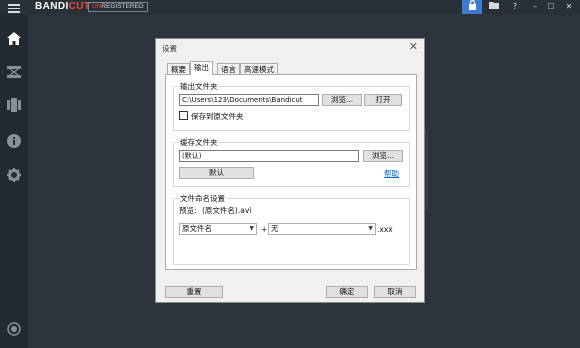 This screenshot has width=580, height=348. Describe the element at coordinates (385, 229) in the screenshot. I see `extension-label: .xxx` at that location.